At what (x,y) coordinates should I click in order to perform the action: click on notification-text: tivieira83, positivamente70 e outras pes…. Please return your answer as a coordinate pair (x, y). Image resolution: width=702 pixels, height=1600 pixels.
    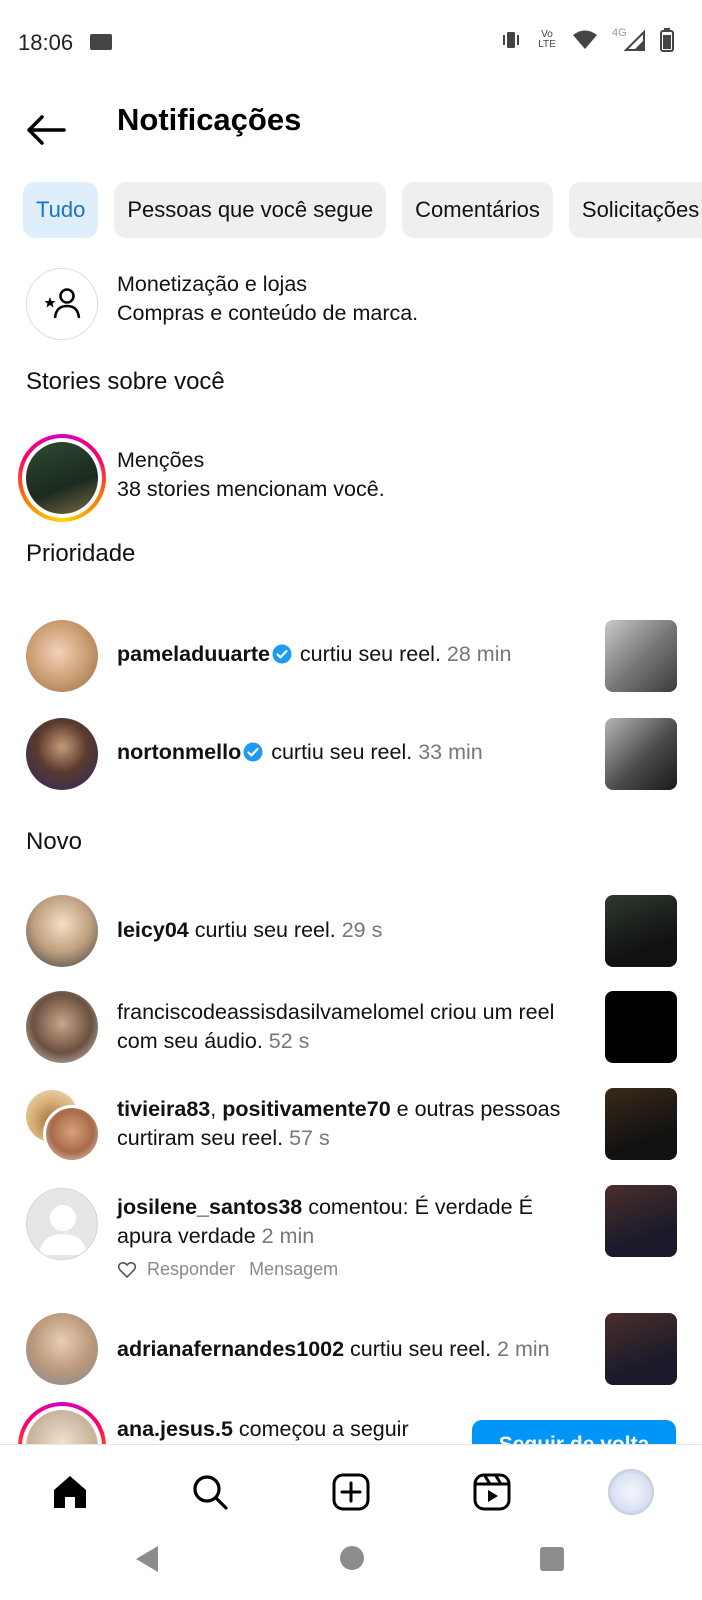
    Looking at the image, I should click on (347, 1124).